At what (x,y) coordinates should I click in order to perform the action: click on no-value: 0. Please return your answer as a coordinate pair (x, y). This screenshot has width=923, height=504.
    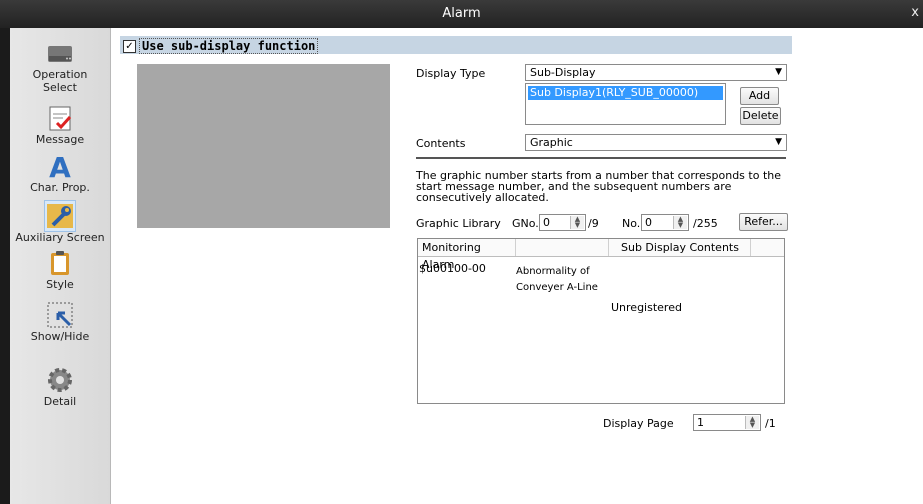
    Looking at the image, I should click on (648, 222).